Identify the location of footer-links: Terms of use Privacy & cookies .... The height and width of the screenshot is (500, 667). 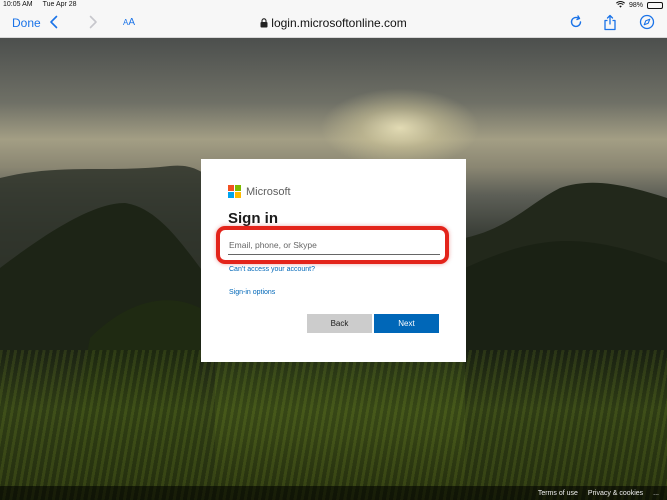
(598, 493).